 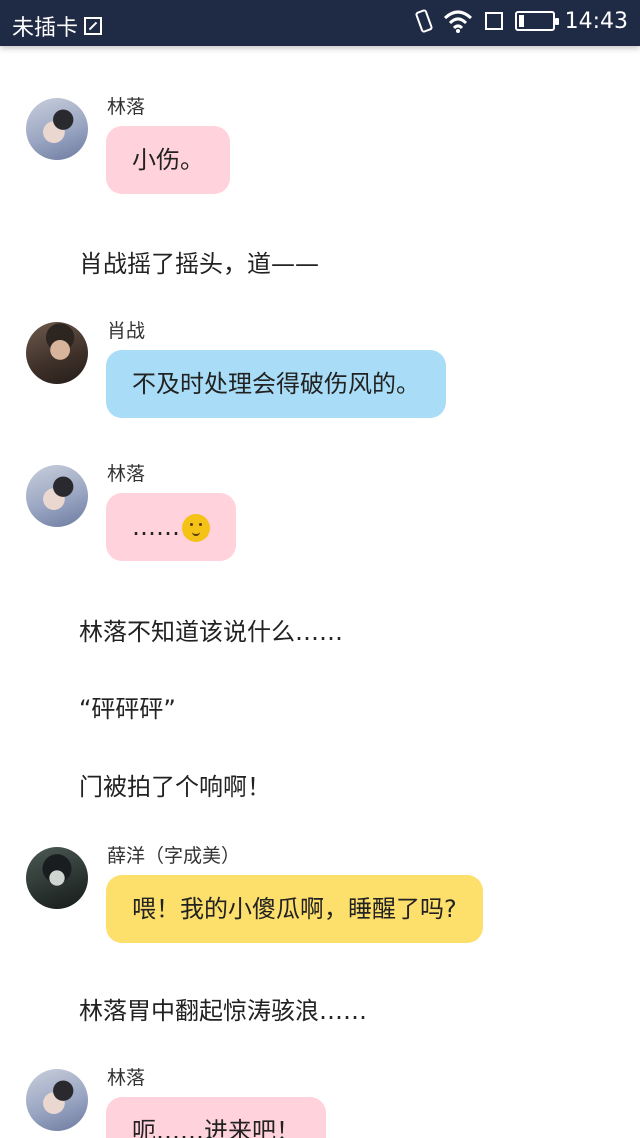 What do you see at coordinates (457, 21) in the screenshot?
I see `wifi-icon` at bounding box center [457, 21].